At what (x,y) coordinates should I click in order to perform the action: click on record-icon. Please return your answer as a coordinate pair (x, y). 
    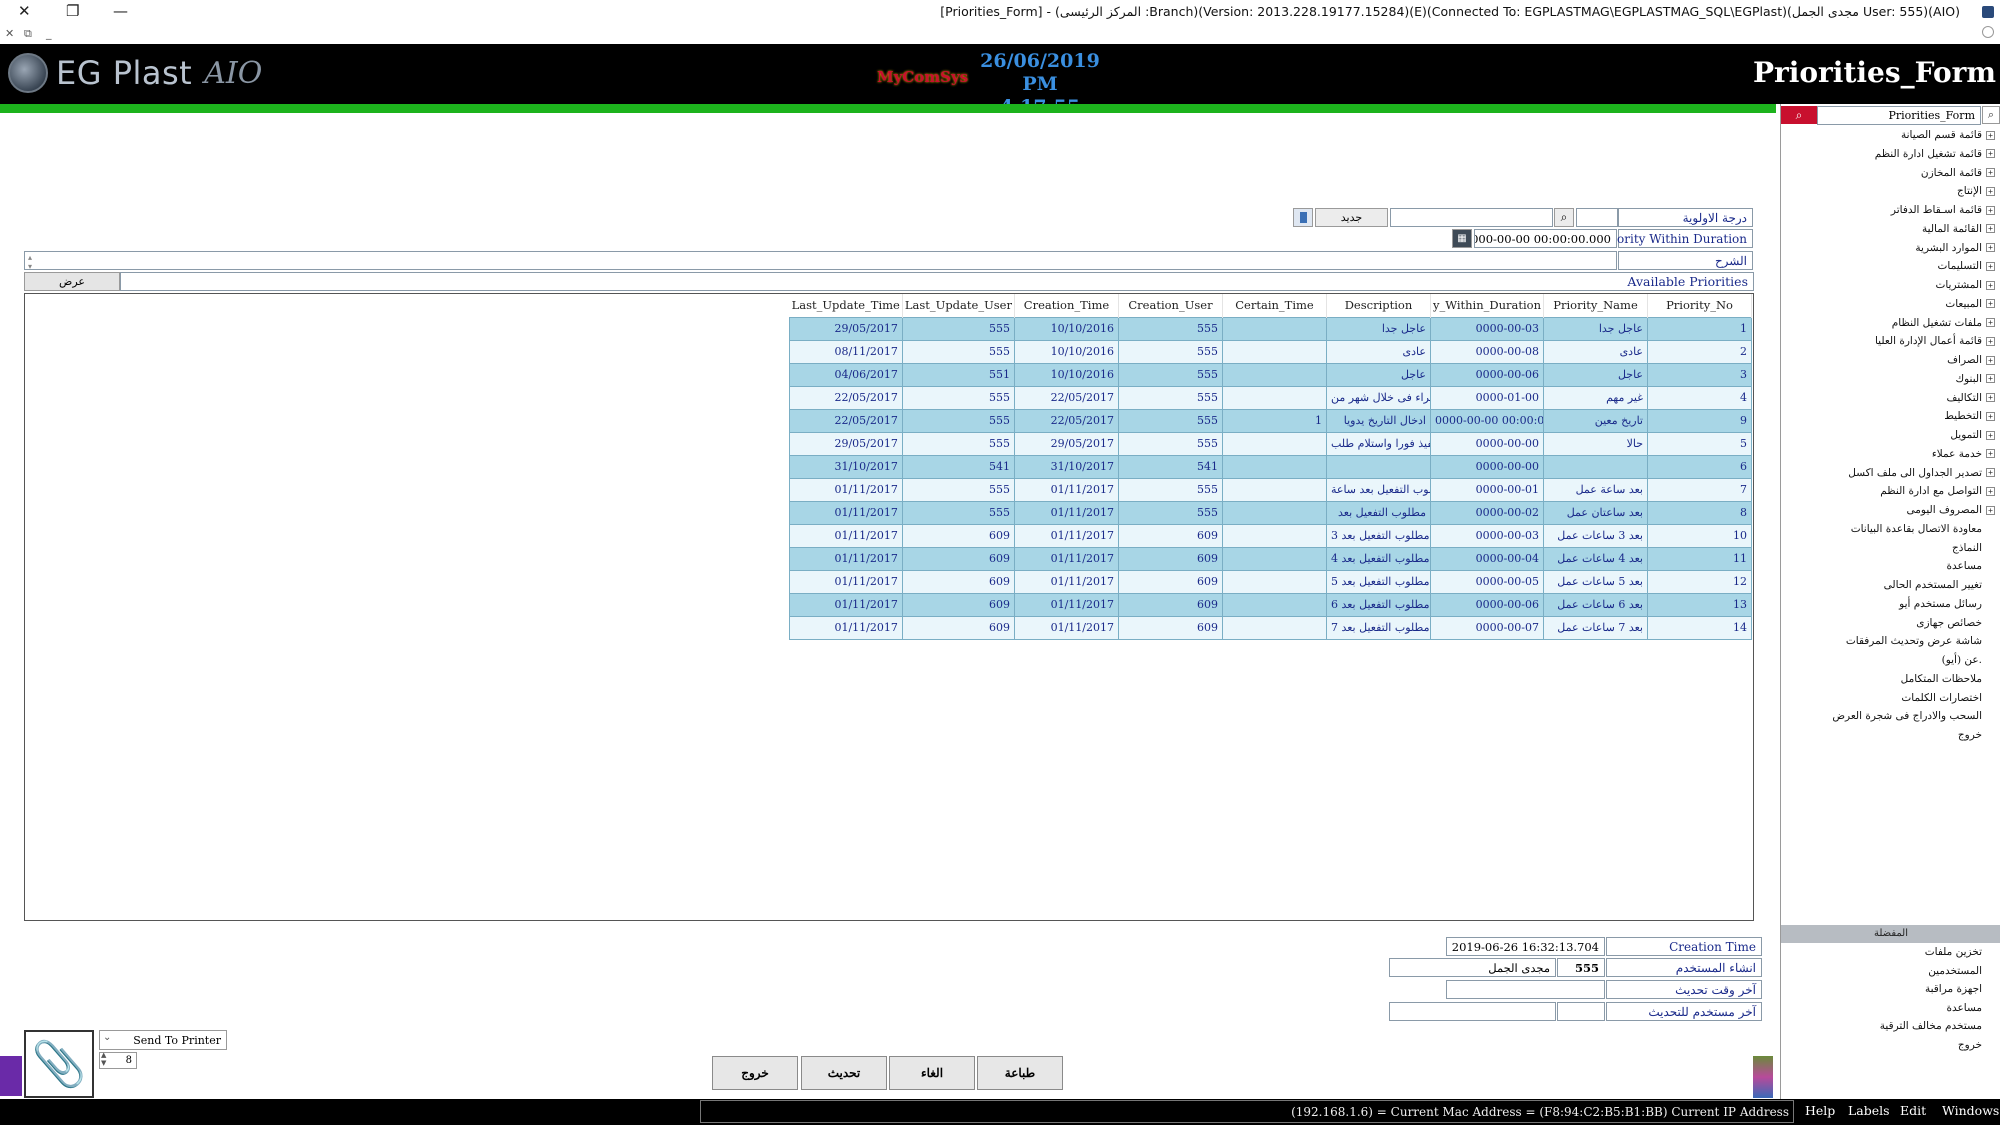
    Looking at the image, I should click on (1303, 217).